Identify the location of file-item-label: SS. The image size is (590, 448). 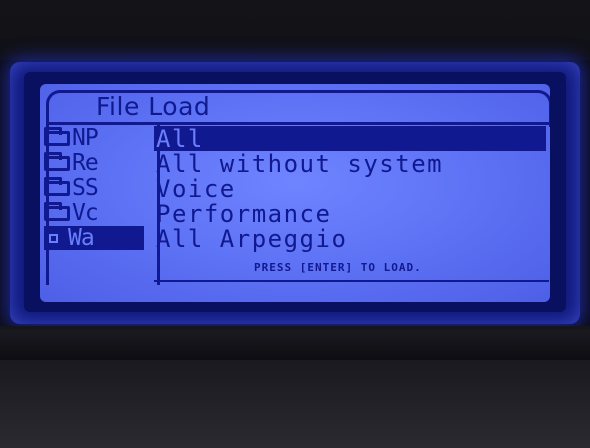
(85, 188).